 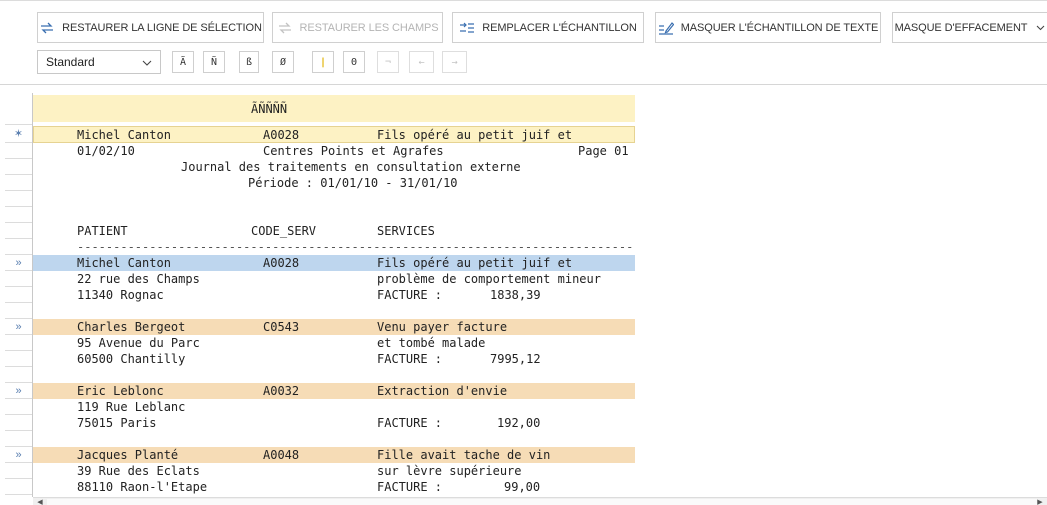 What do you see at coordinates (454, 62) in the screenshot?
I see `arrow-right-button: →` at bounding box center [454, 62].